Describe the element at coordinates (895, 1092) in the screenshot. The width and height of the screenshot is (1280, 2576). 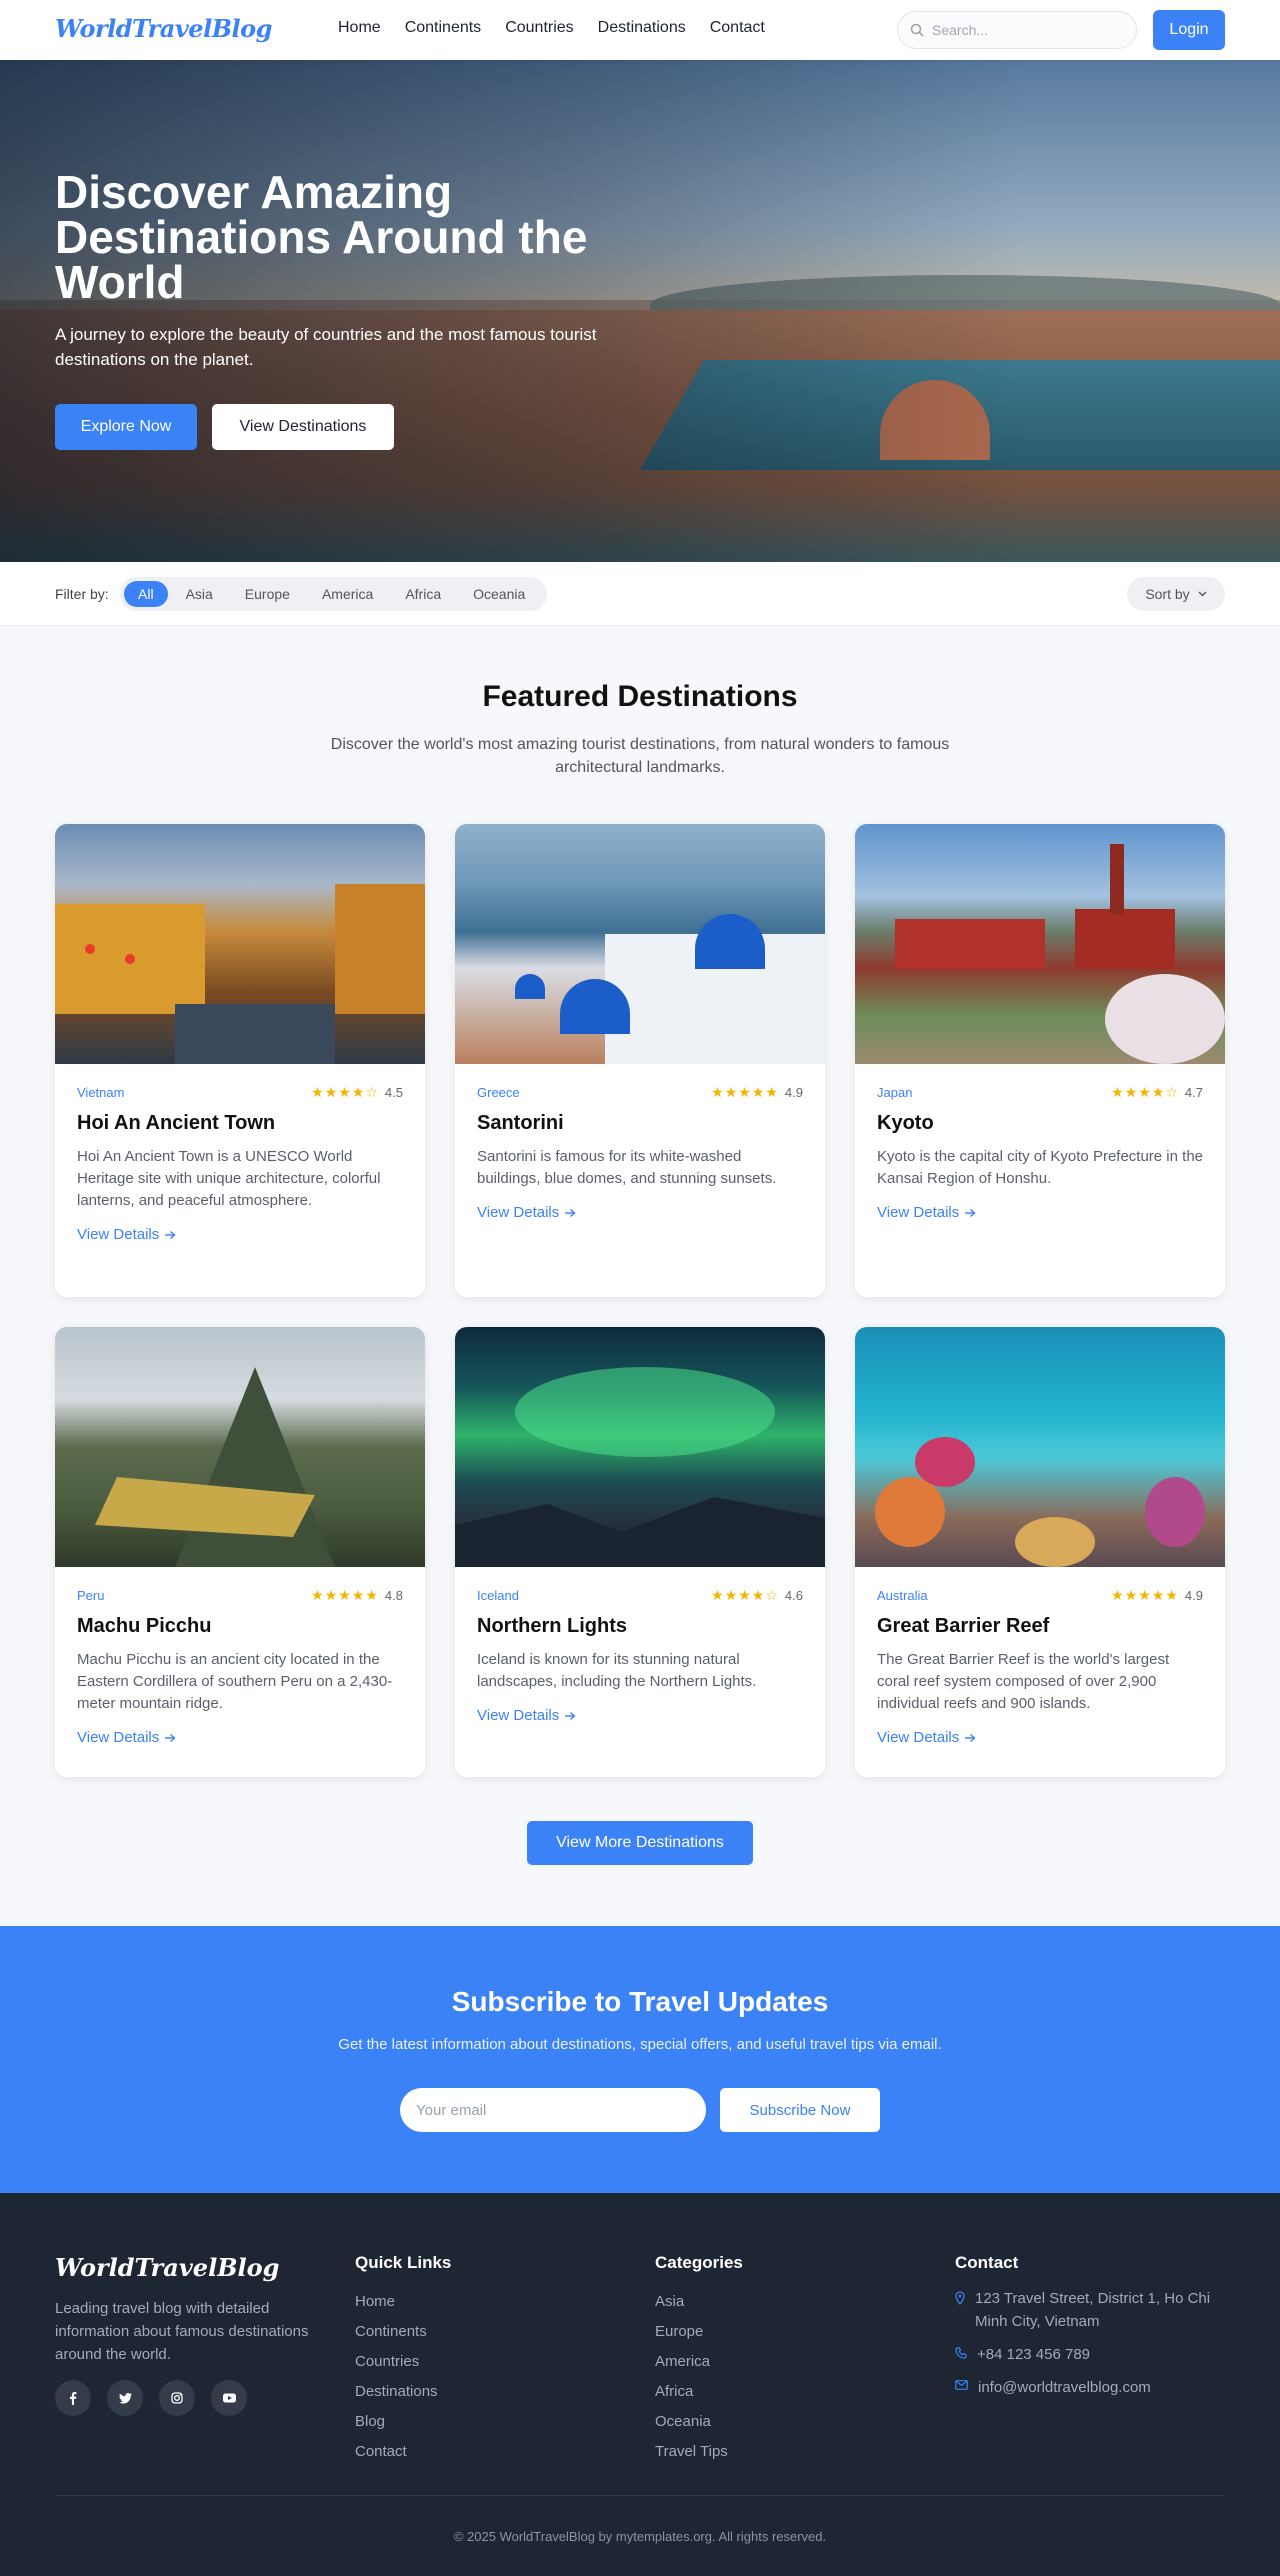
I see `card-country: Japan` at that location.